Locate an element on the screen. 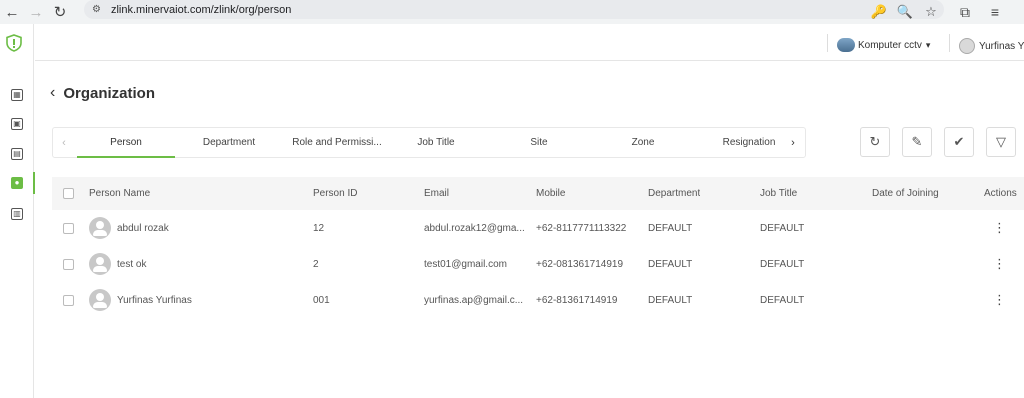 This screenshot has height=398, width=1024. person-name: abdul rozak is located at coordinates (207, 228).